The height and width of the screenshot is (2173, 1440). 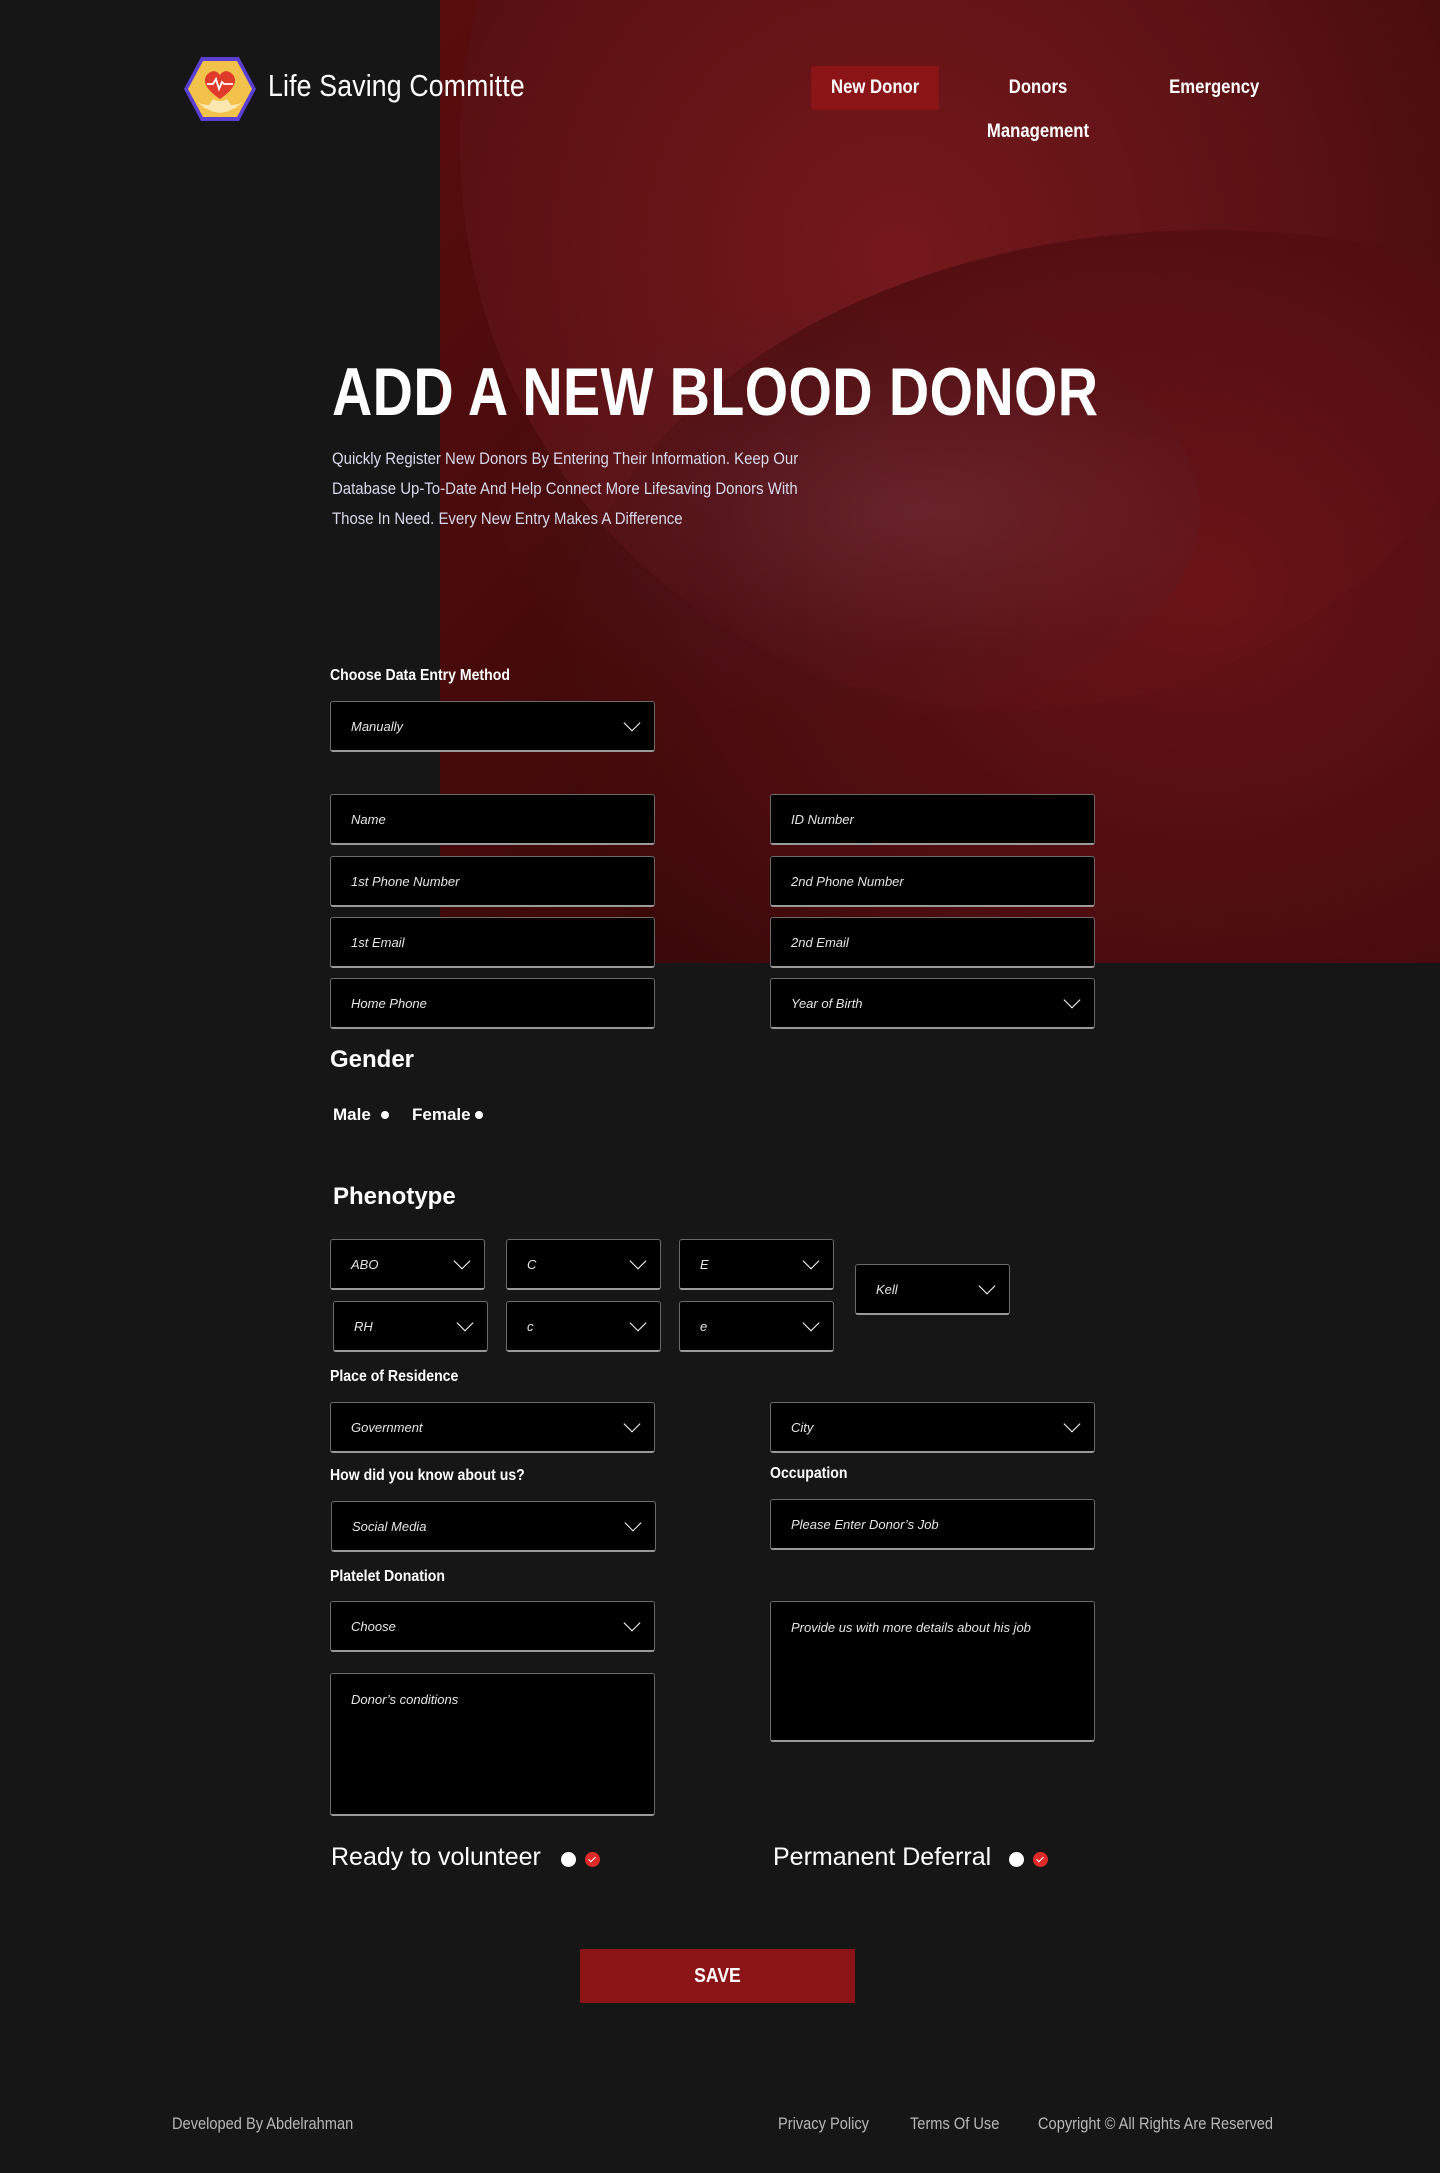 What do you see at coordinates (372, 1059) in the screenshot?
I see `gender-label: Gender` at bounding box center [372, 1059].